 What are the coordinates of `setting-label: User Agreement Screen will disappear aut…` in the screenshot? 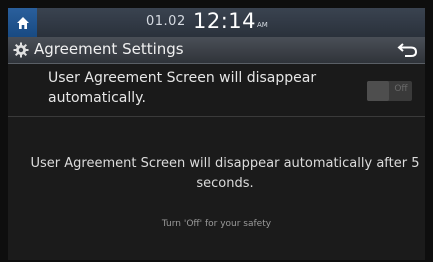 It's located at (182, 88).